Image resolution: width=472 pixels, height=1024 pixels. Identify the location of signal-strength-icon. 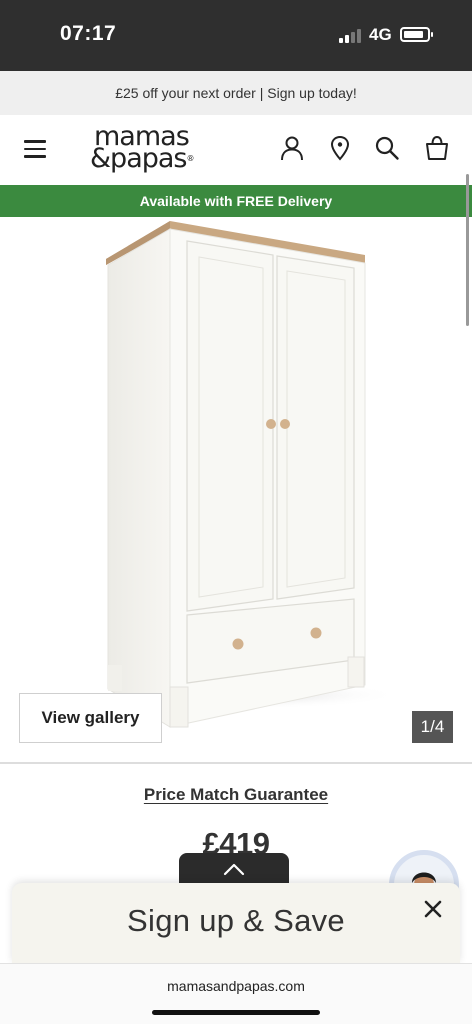
(351, 36).